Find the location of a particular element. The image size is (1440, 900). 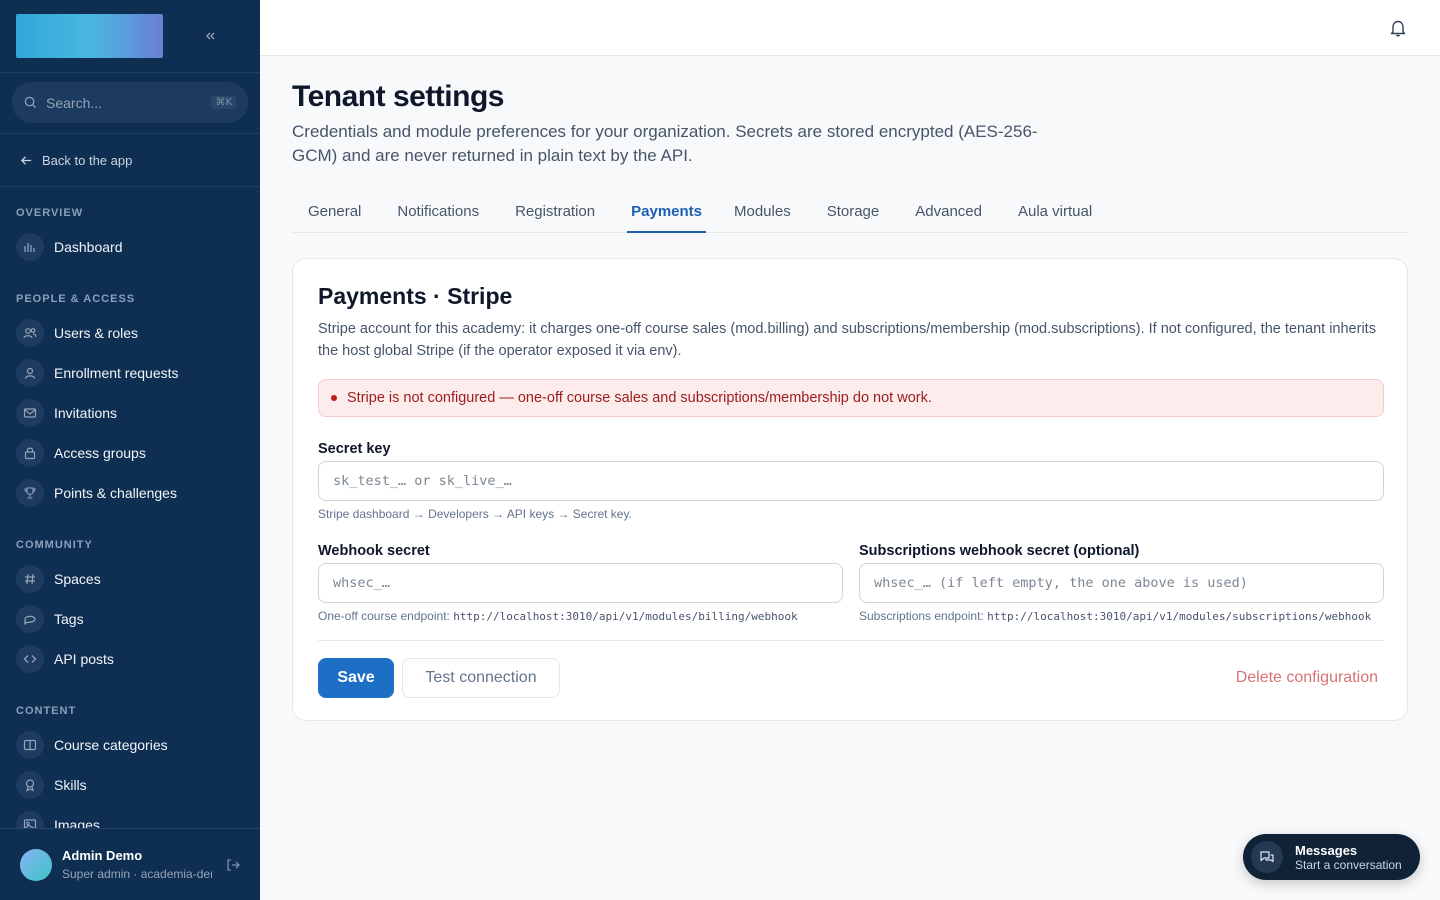

back-to-app-link: Back to the app is located at coordinates (130, 160).